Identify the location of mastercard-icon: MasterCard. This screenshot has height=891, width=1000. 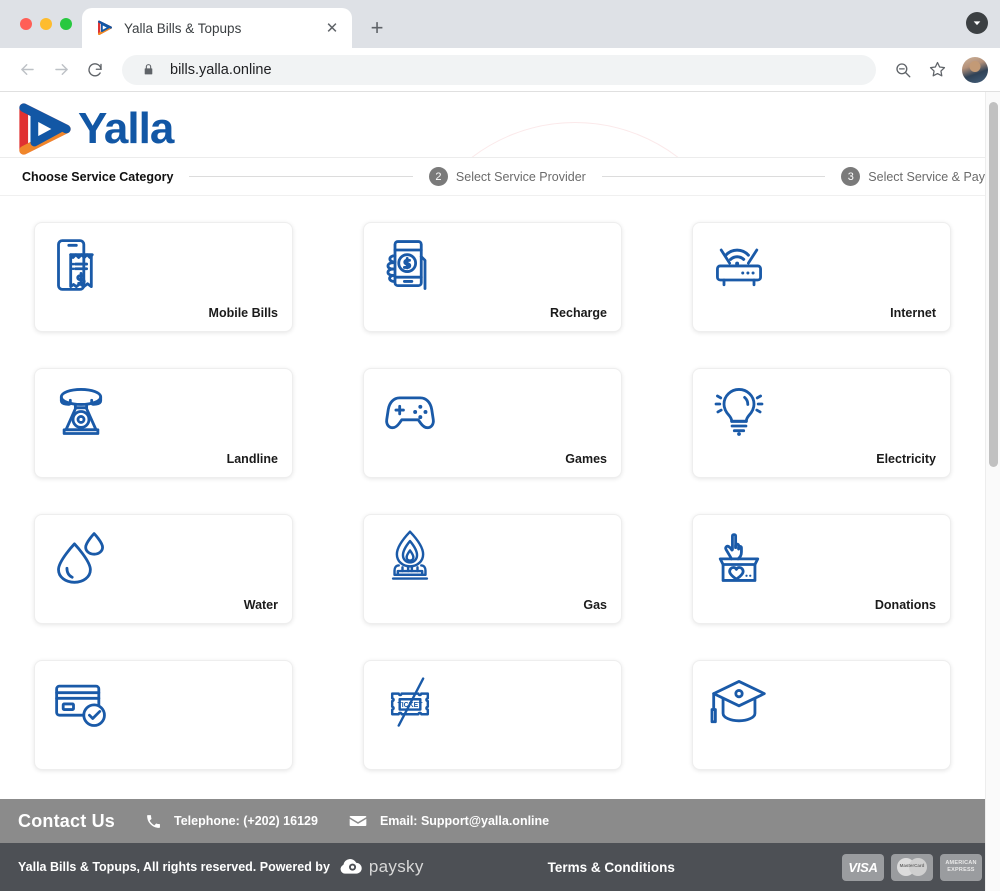
(912, 867).